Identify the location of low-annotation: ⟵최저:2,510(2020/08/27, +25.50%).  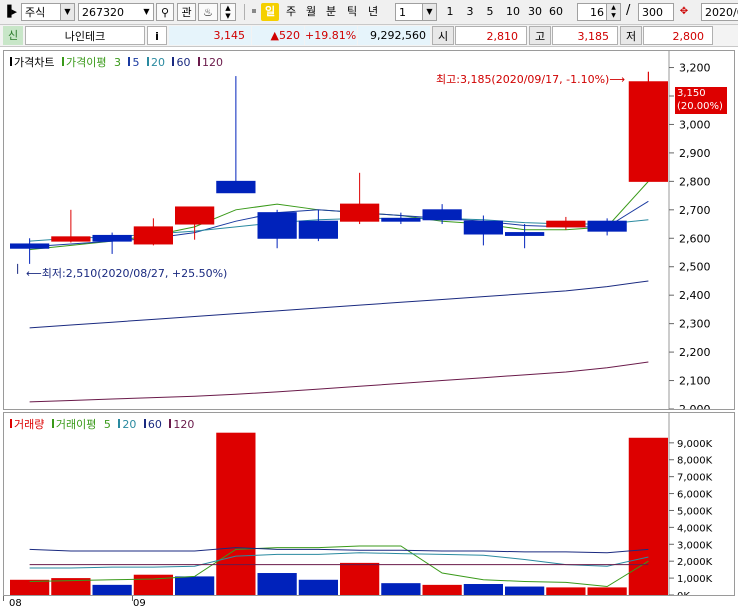
(127, 273).